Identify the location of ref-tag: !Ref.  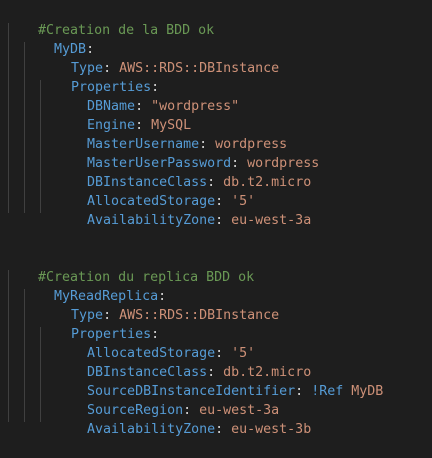
(327, 391).